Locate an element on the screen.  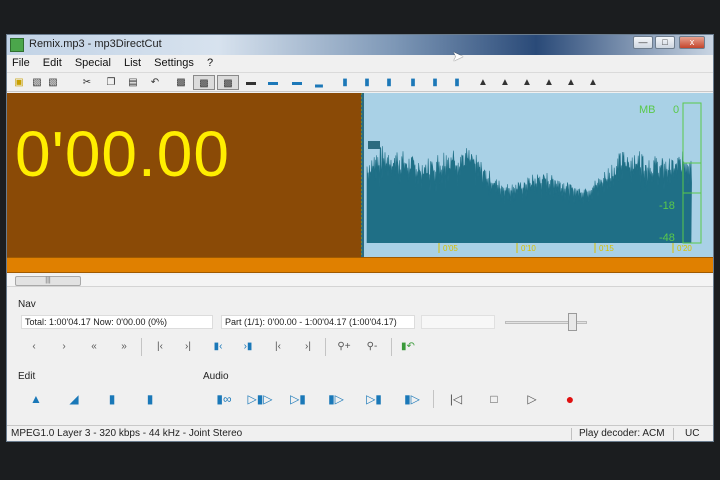
edit-cut-marker-icon: ▲ is located at coordinates (36, 399).